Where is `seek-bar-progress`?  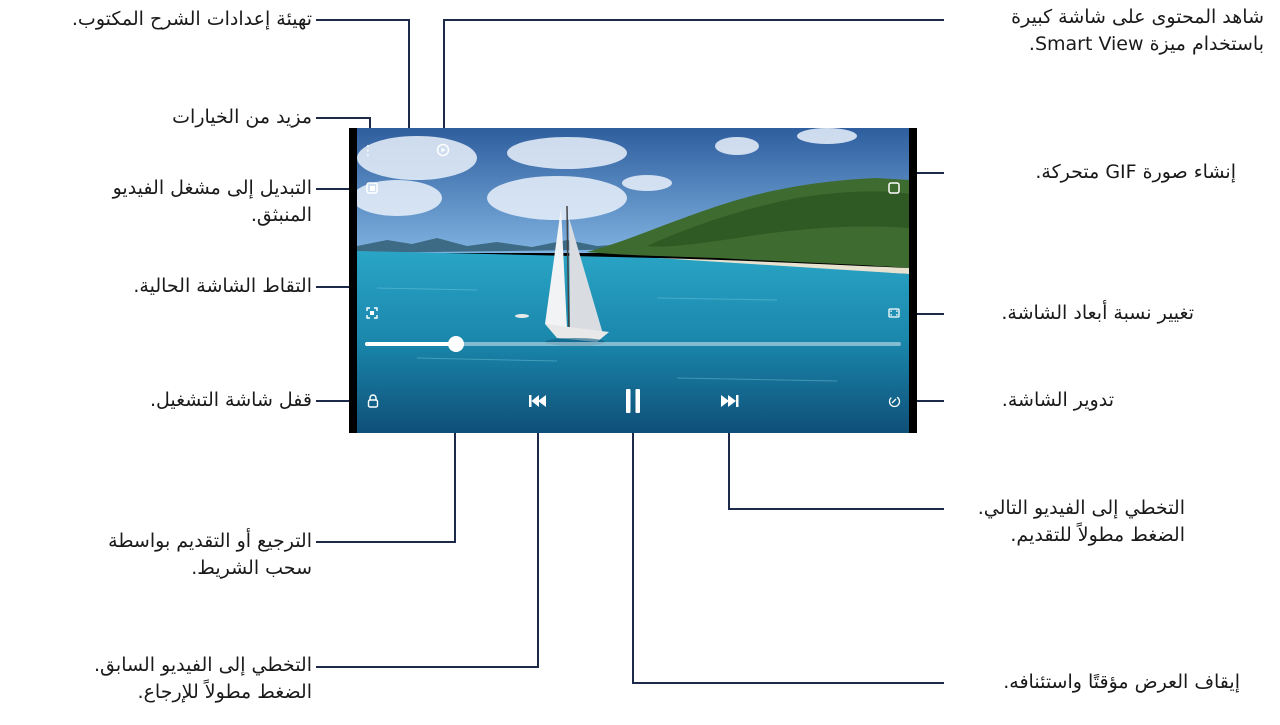 seek-bar-progress is located at coordinates (411, 344).